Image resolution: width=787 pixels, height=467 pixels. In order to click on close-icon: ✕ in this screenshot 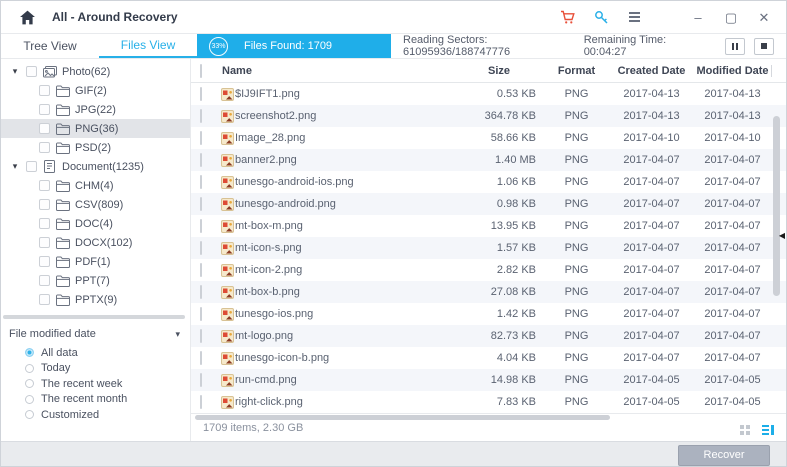, I will do `click(764, 17)`.